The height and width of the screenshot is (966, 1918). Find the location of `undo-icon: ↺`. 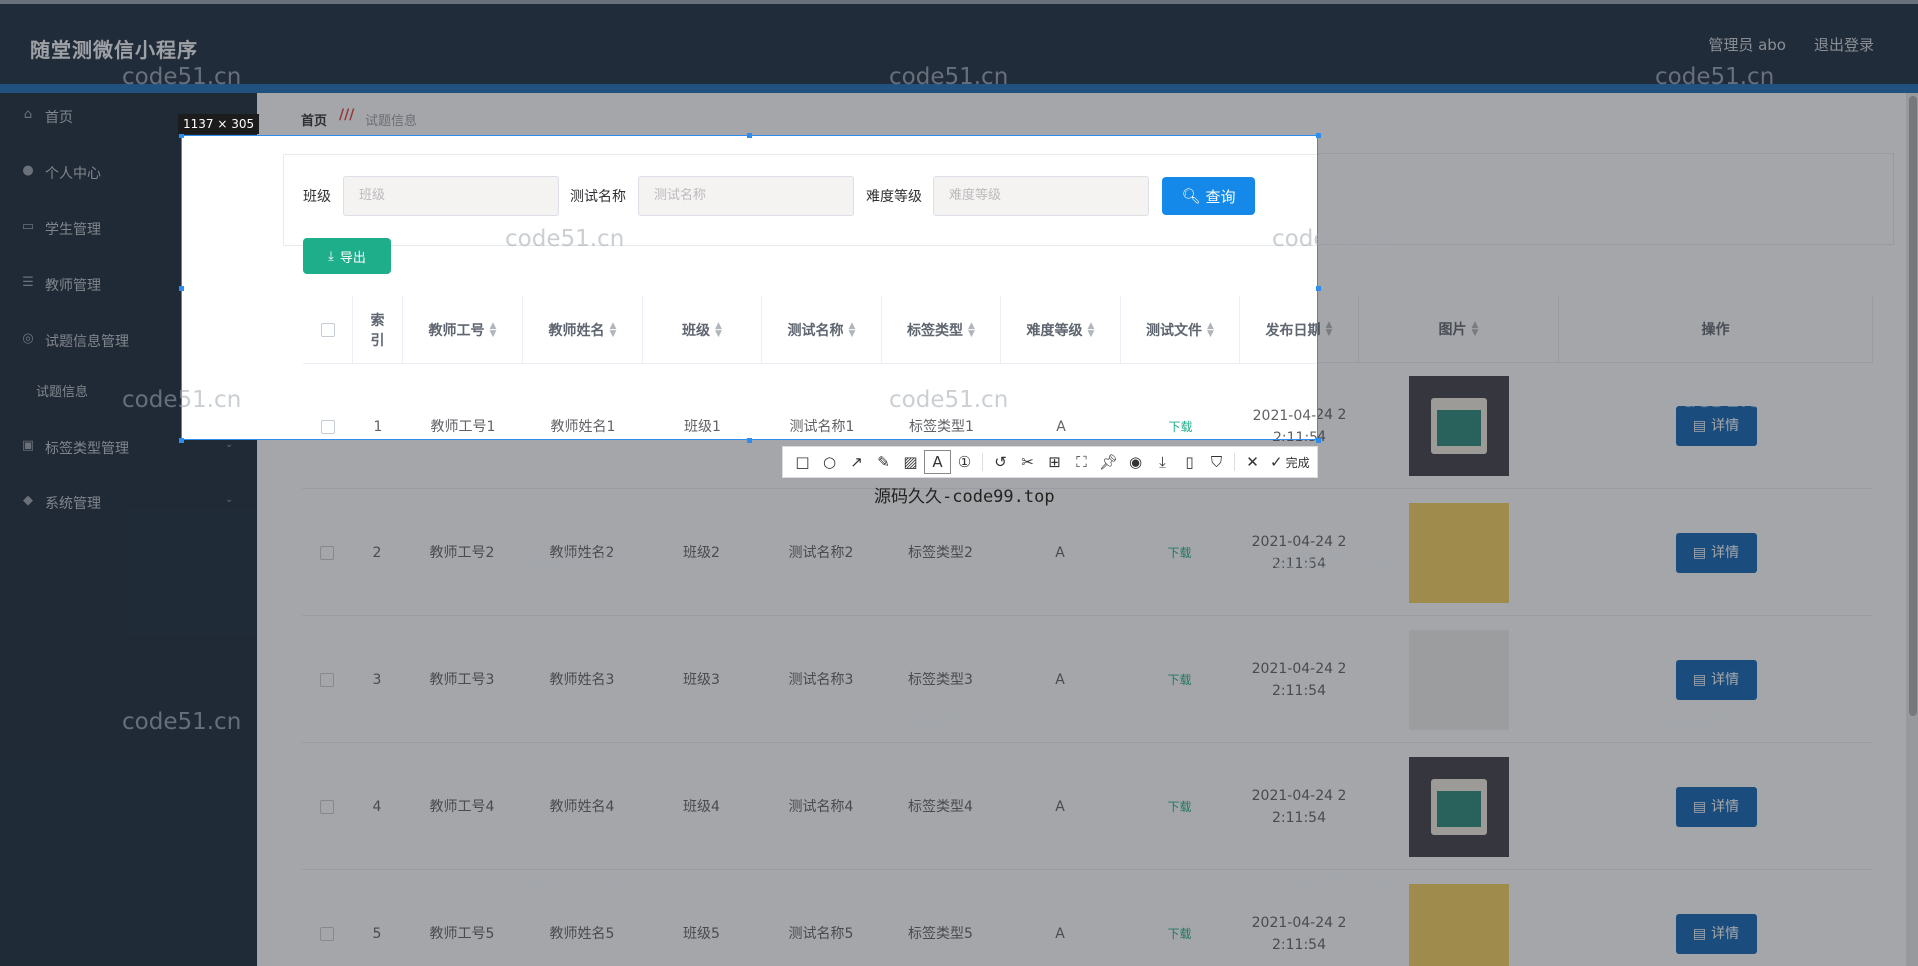

undo-icon: ↺ is located at coordinates (1000, 462).